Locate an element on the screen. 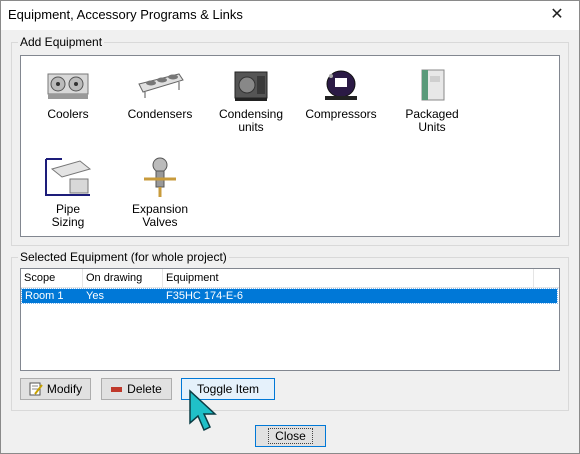 This screenshot has width=580, height=454. condenser-icon is located at coordinates (161, 85).